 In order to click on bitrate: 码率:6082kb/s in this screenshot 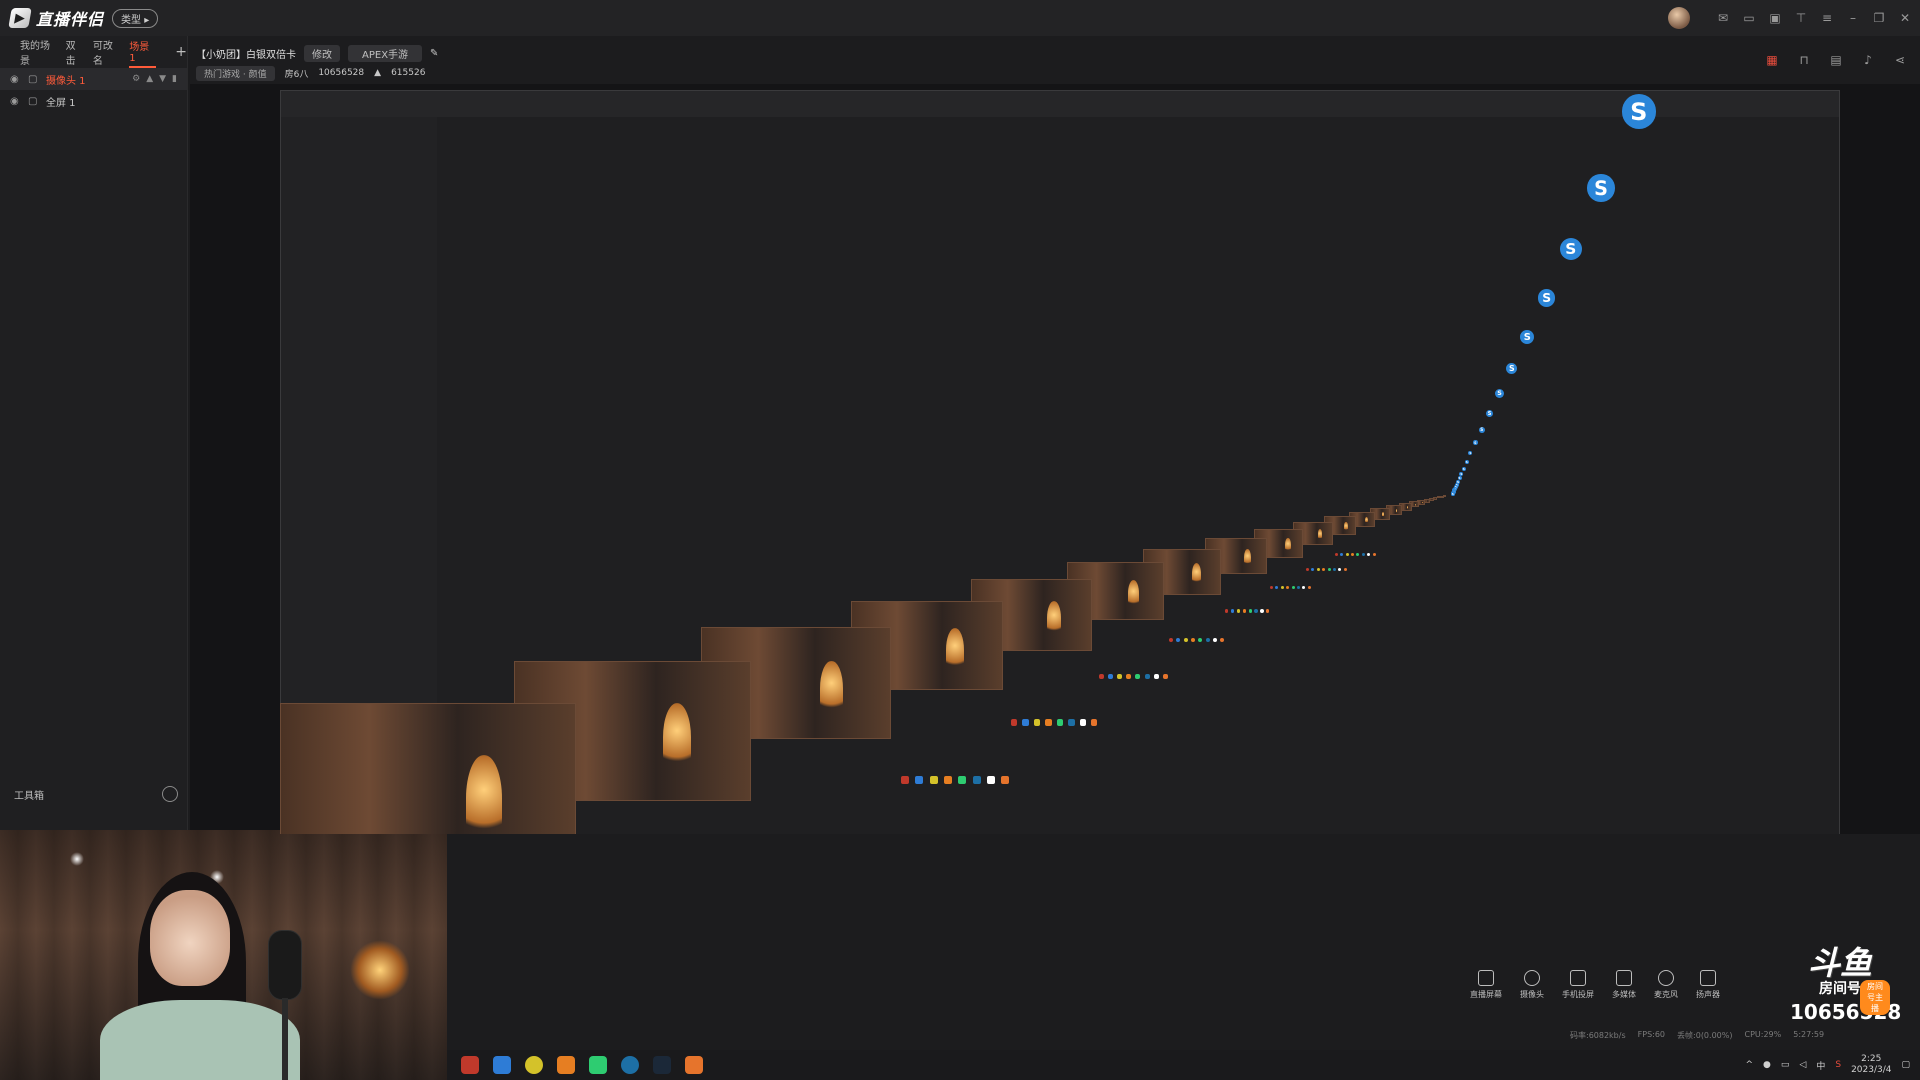, I will do `click(1598, 1035)`.